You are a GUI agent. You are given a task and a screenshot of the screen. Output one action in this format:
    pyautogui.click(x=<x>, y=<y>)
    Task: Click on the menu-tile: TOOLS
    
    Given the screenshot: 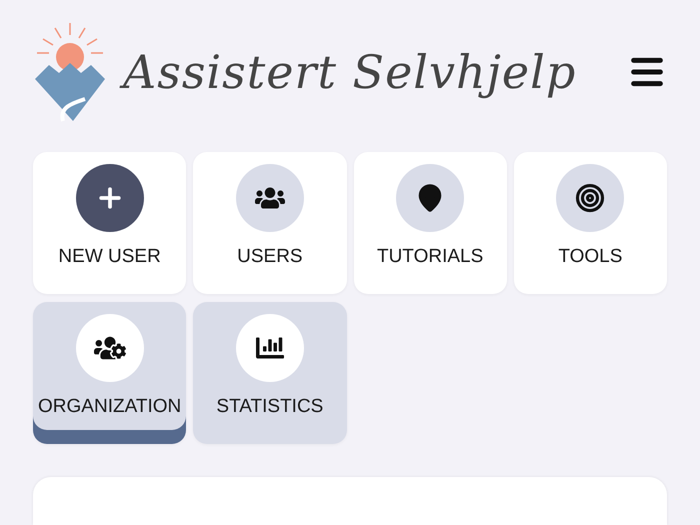 What is the action you would take?
    pyautogui.click(x=590, y=223)
    